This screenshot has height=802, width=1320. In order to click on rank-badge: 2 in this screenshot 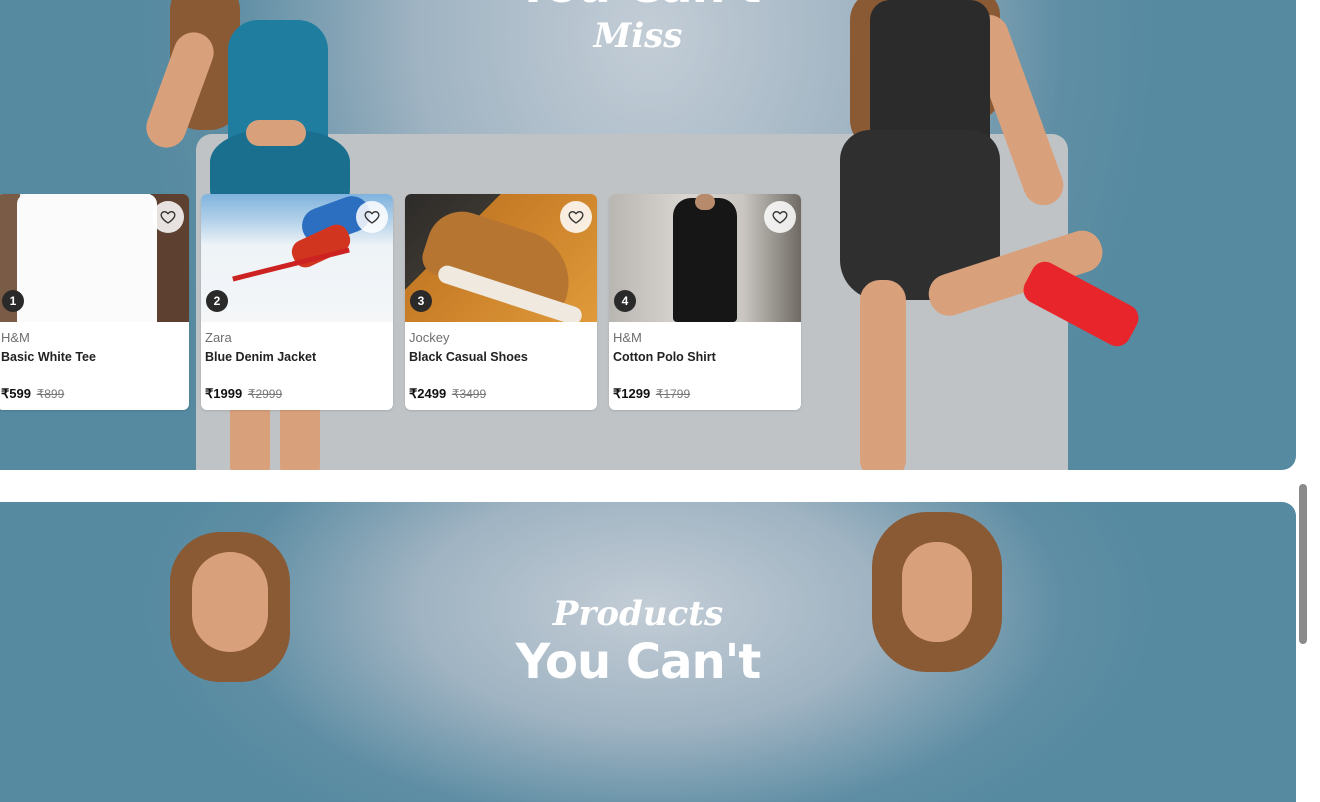, I will do `click(217, 301)`.